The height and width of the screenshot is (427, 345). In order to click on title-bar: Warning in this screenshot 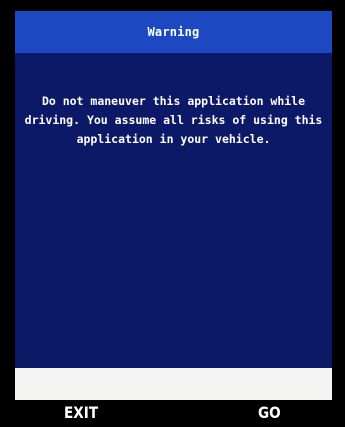, I will do `click(173, 32)`.